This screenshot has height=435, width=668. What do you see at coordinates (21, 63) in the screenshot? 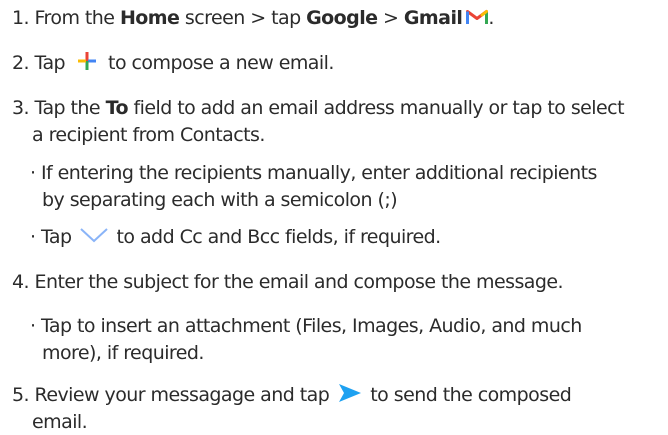
I see `step-number: 2.` at bounding box center [21, 63].